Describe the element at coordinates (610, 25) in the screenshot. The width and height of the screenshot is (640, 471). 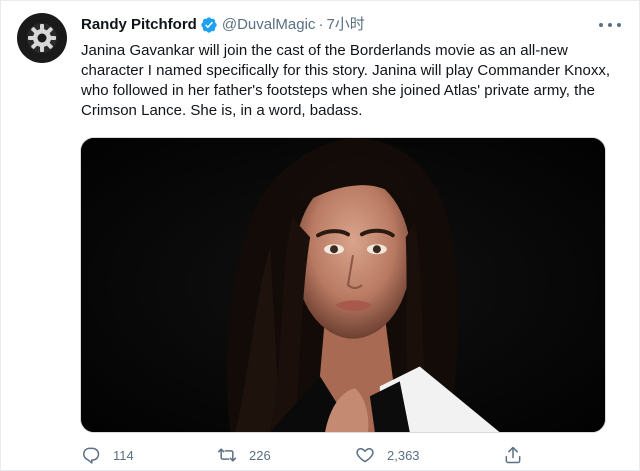
I see `more-options-icon` at that location.